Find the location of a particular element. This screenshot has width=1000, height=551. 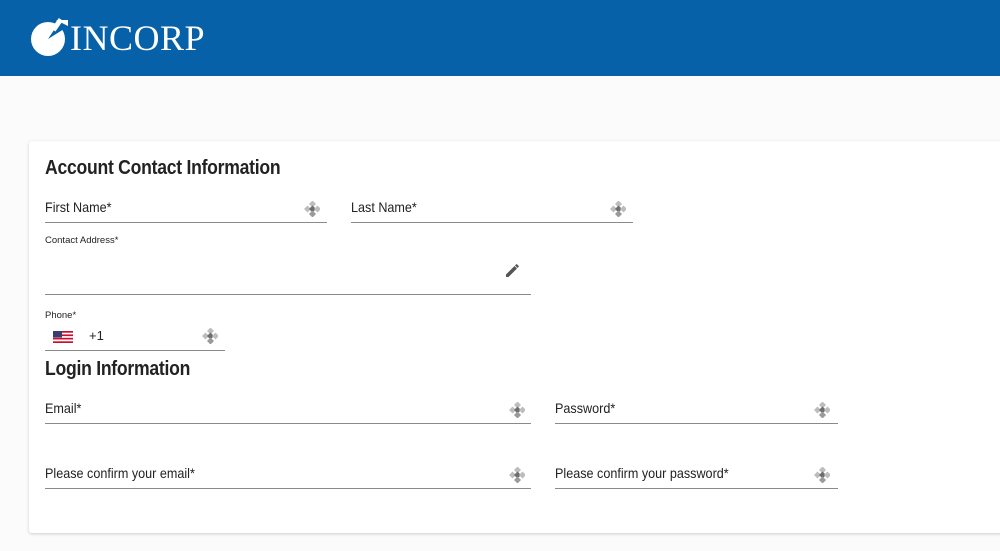

email-label: Email* is located at coordinates (63, 408).